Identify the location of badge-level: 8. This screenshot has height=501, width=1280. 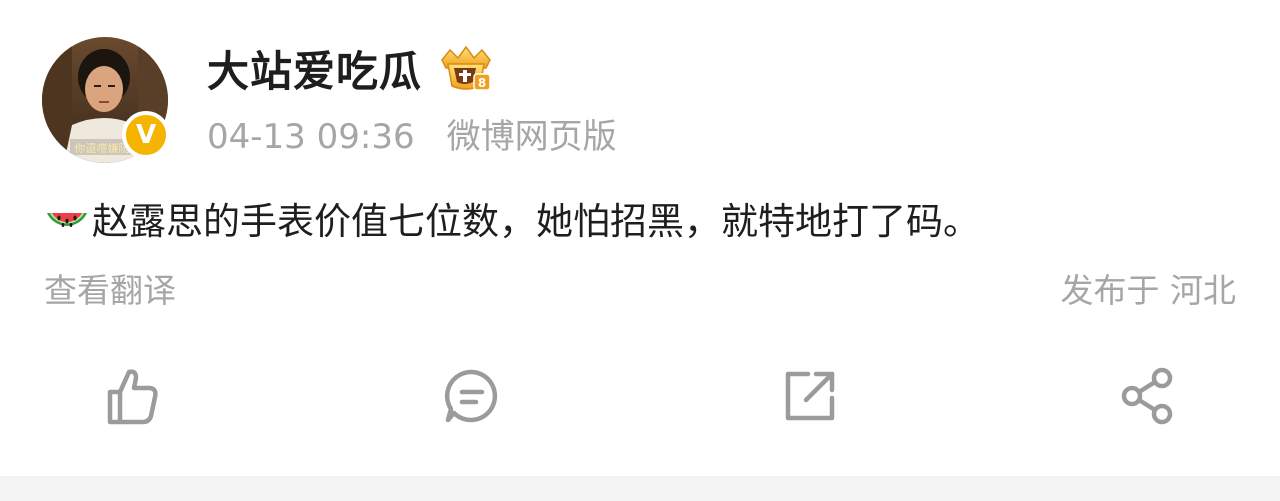
(482, 83).